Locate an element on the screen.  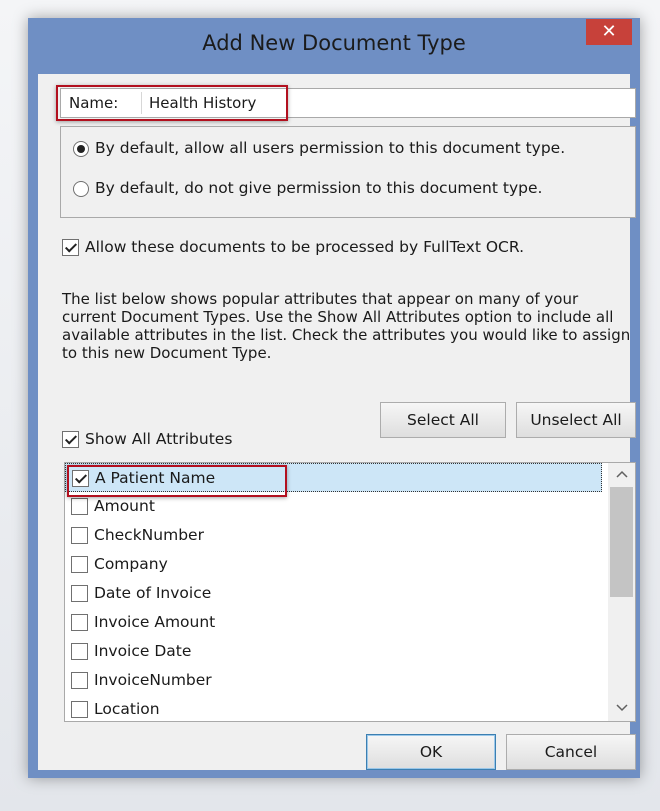
scrollbar-thumb is located at coordinates (621, 542).